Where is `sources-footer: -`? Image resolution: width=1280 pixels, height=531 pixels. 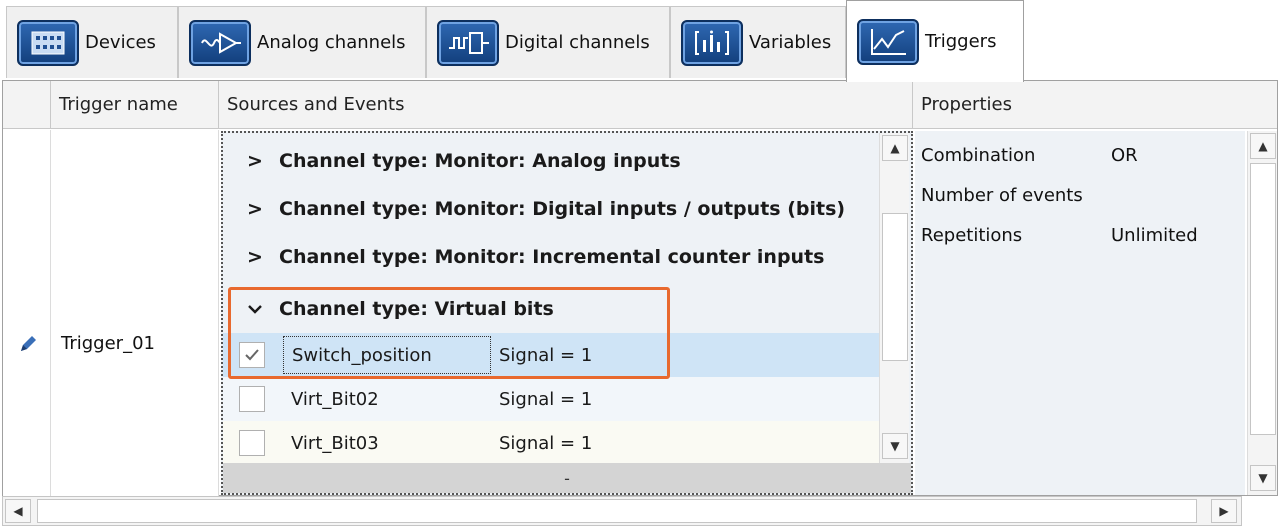 sources-footer: - is located at coordinates (567, 478).